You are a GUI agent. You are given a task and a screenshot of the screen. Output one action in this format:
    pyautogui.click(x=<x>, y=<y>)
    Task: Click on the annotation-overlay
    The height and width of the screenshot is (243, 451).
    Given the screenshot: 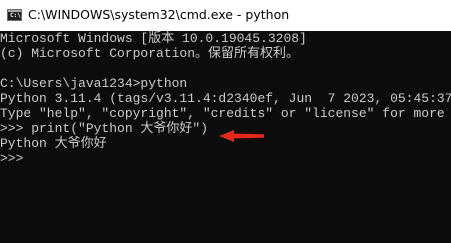 What is the action you would take?
    pyautogui.click(x=241, y=136)
    